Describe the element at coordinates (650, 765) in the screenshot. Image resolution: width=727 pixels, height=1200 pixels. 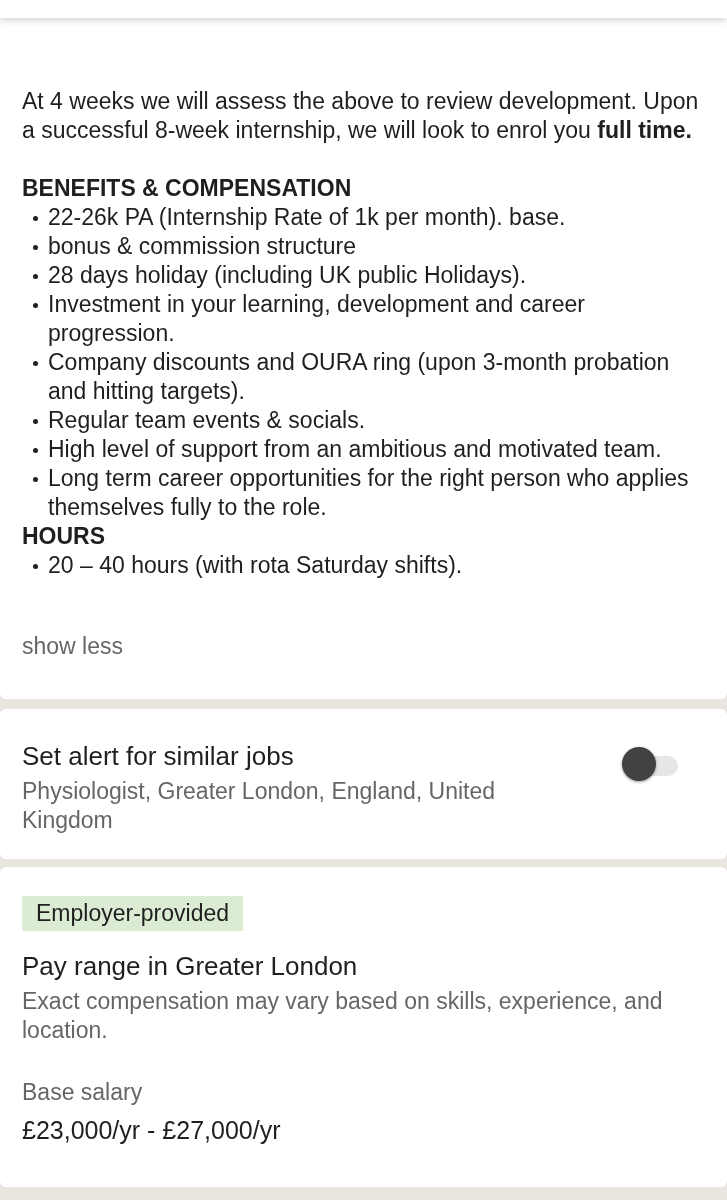
I see `alert-toggle` at that location.